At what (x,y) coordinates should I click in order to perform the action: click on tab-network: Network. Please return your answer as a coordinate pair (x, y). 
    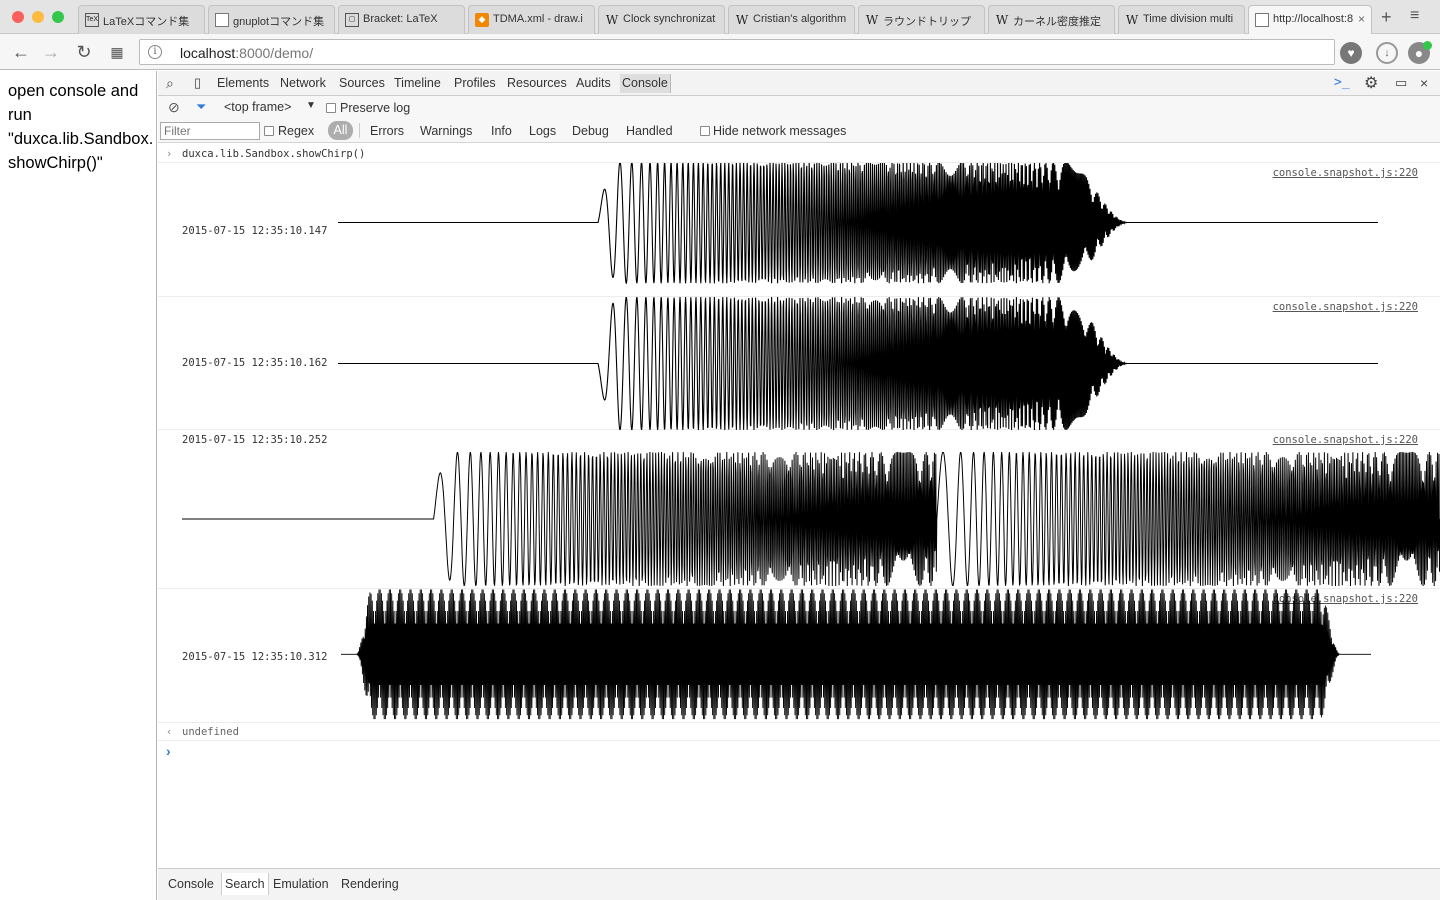
    Looking at the image, I should click on (303, 83).